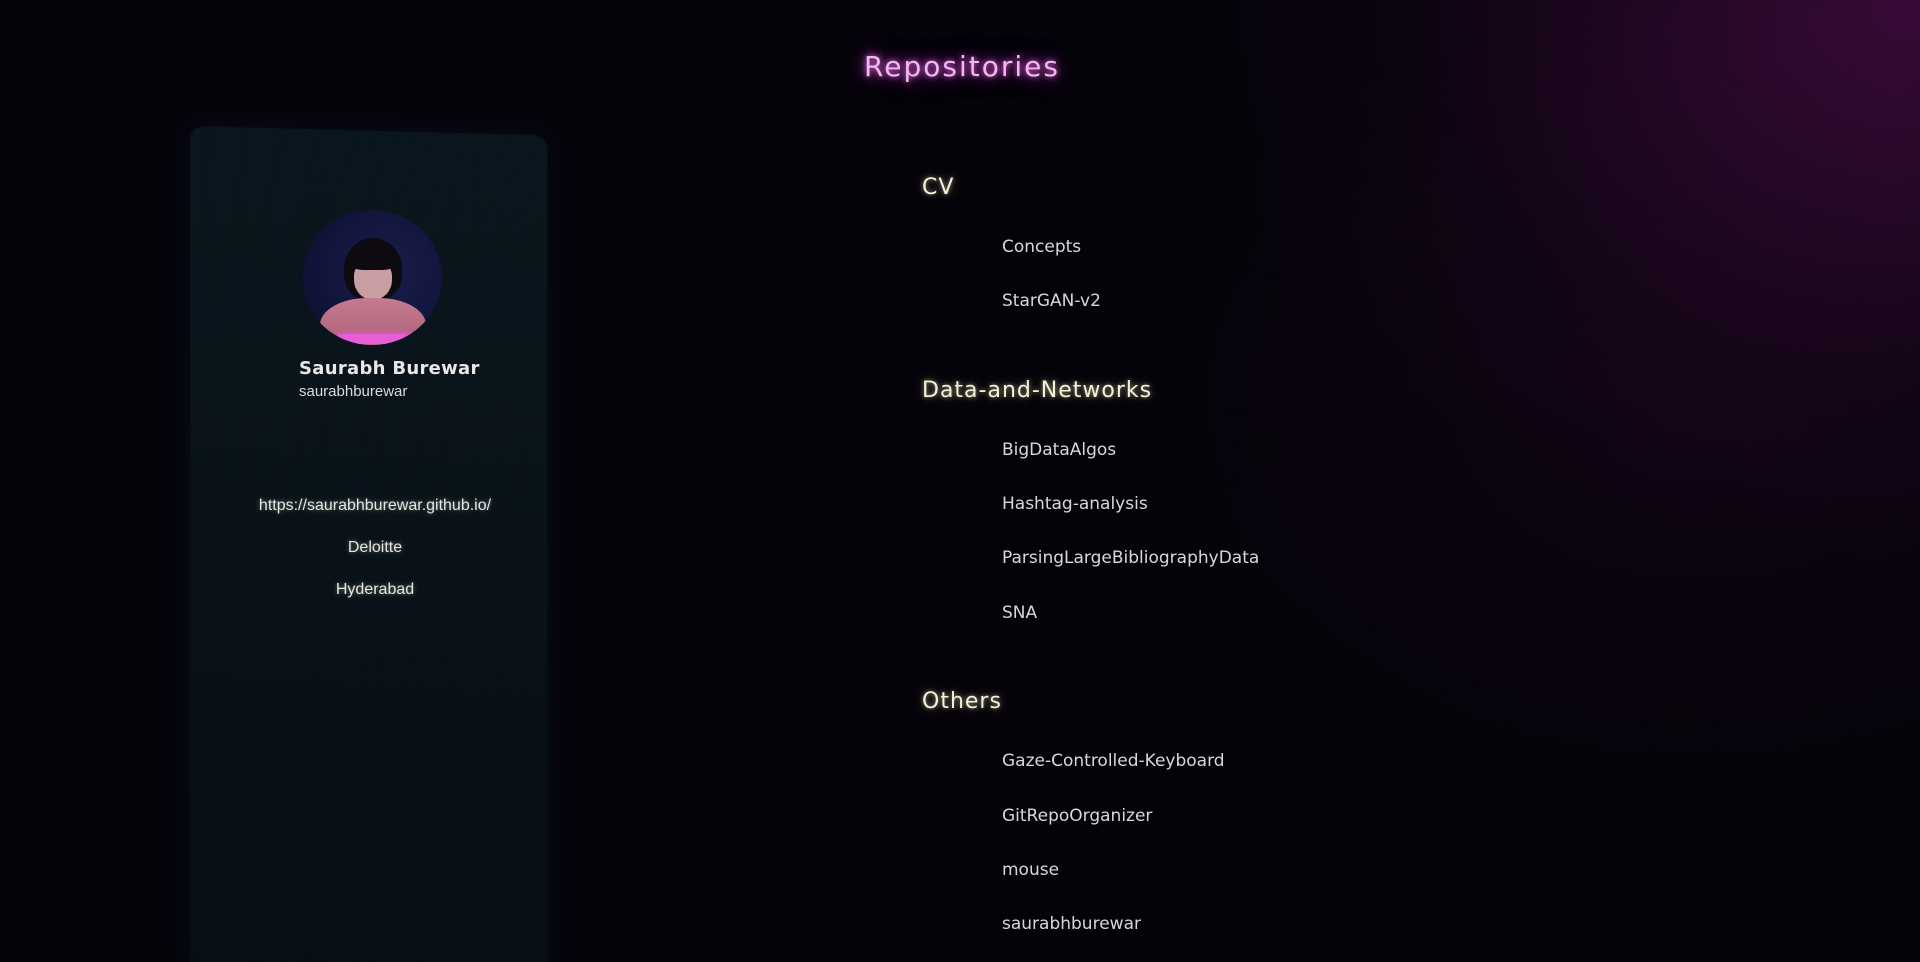  I want to click on repo-item: ParsingLargeBibliographyData, so click(1130, 558).